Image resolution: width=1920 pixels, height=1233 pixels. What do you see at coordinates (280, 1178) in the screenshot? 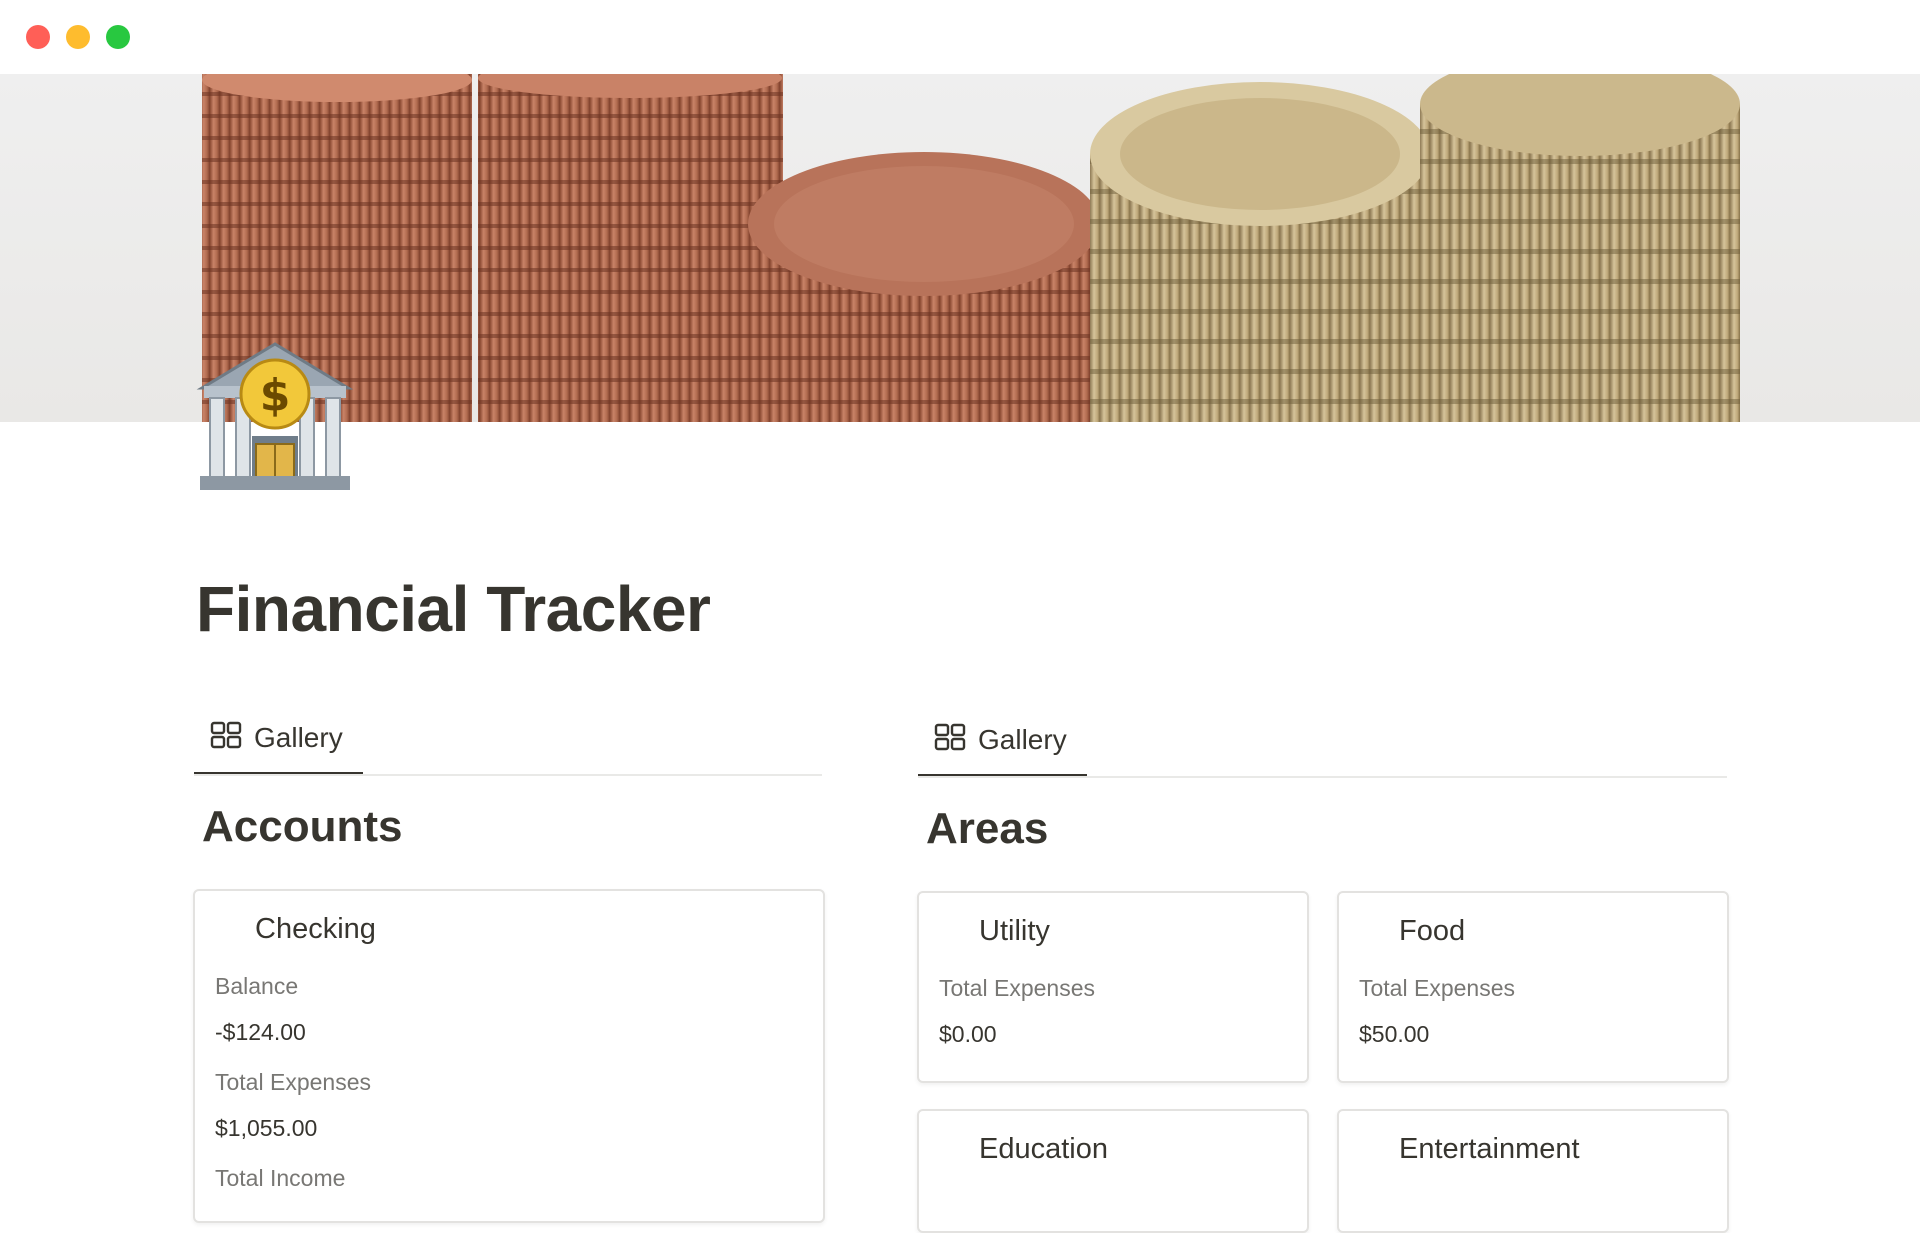
I see `prop-label-total-income: Total Income` at bounding box center [280, 1178].